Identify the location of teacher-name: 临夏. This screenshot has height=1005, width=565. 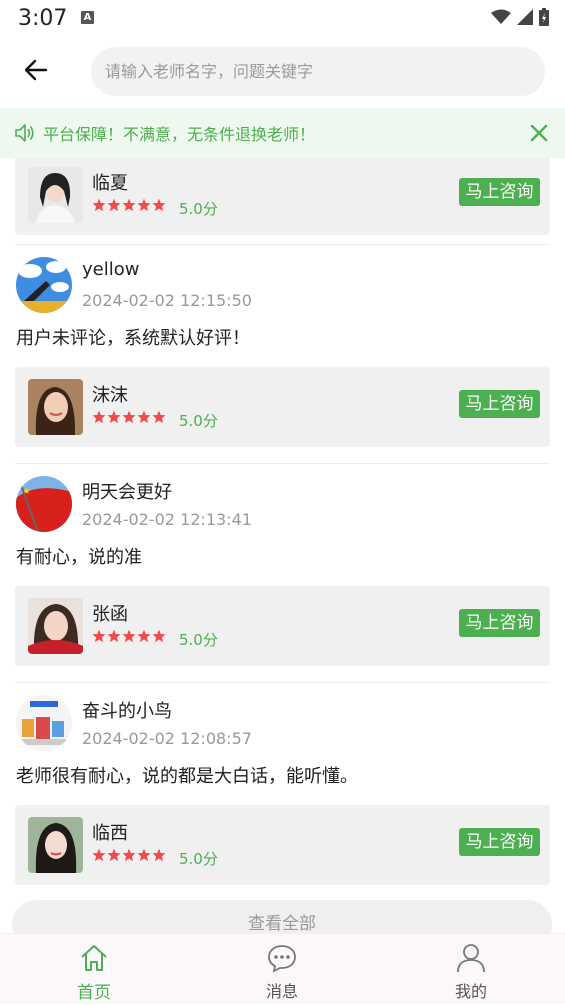
(110, 183).